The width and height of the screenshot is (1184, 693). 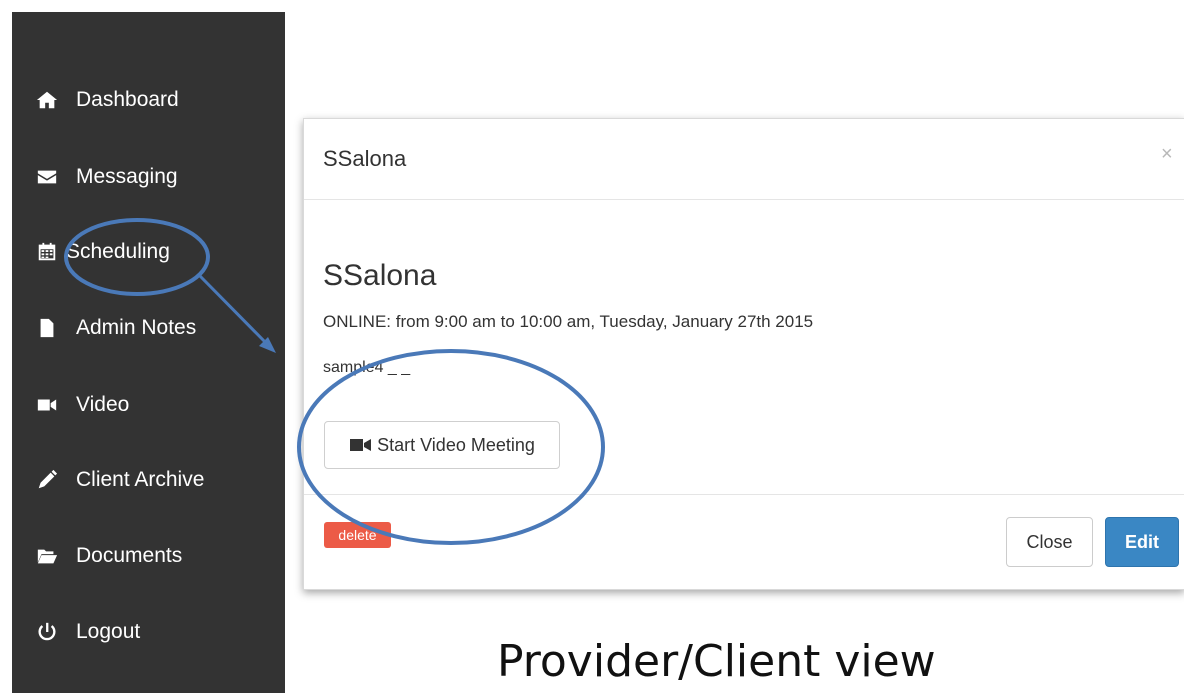 I want to click on sidebar-item-dashboard: Dashboard, so click(x=148, y=100).